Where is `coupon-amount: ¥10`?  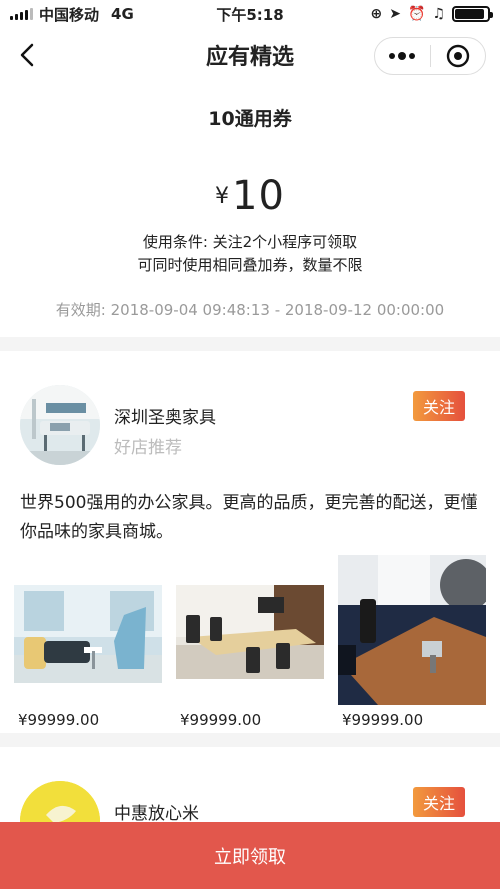
coupon-amount: ¥10 is located at coordinates (250, 196).